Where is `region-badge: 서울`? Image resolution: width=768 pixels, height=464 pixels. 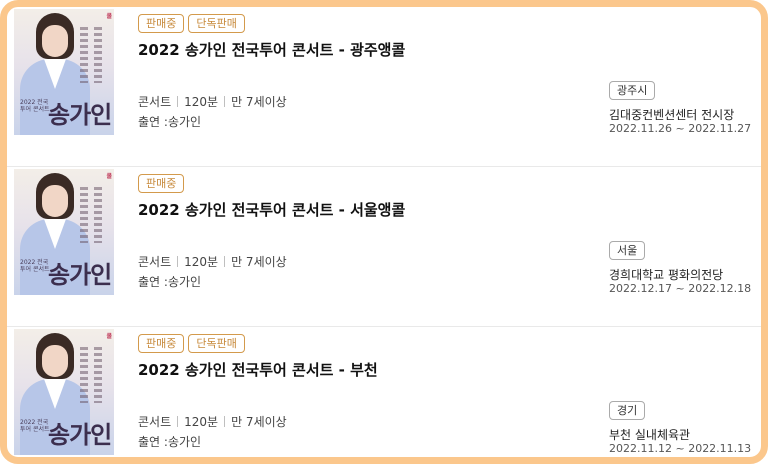
region-badge: 서울 is located at coordinates (627, 250).